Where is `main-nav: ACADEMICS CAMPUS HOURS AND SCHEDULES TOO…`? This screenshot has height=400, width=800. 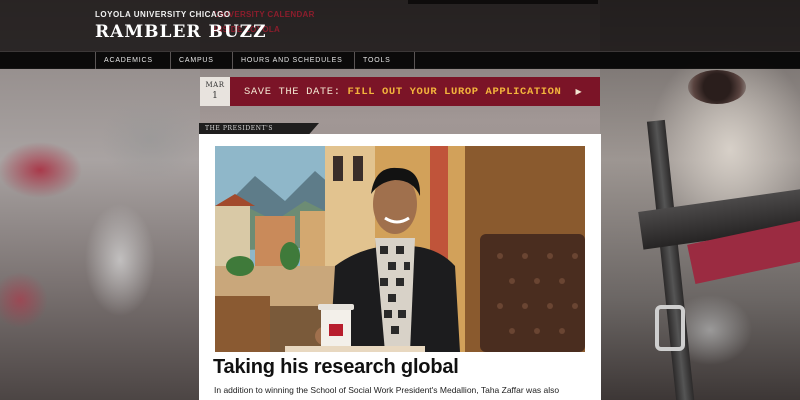 main-nav: ACADEMICS CAMPUS HOURS AND SCHEDULES TOO… is located at coordinates (400, 60).